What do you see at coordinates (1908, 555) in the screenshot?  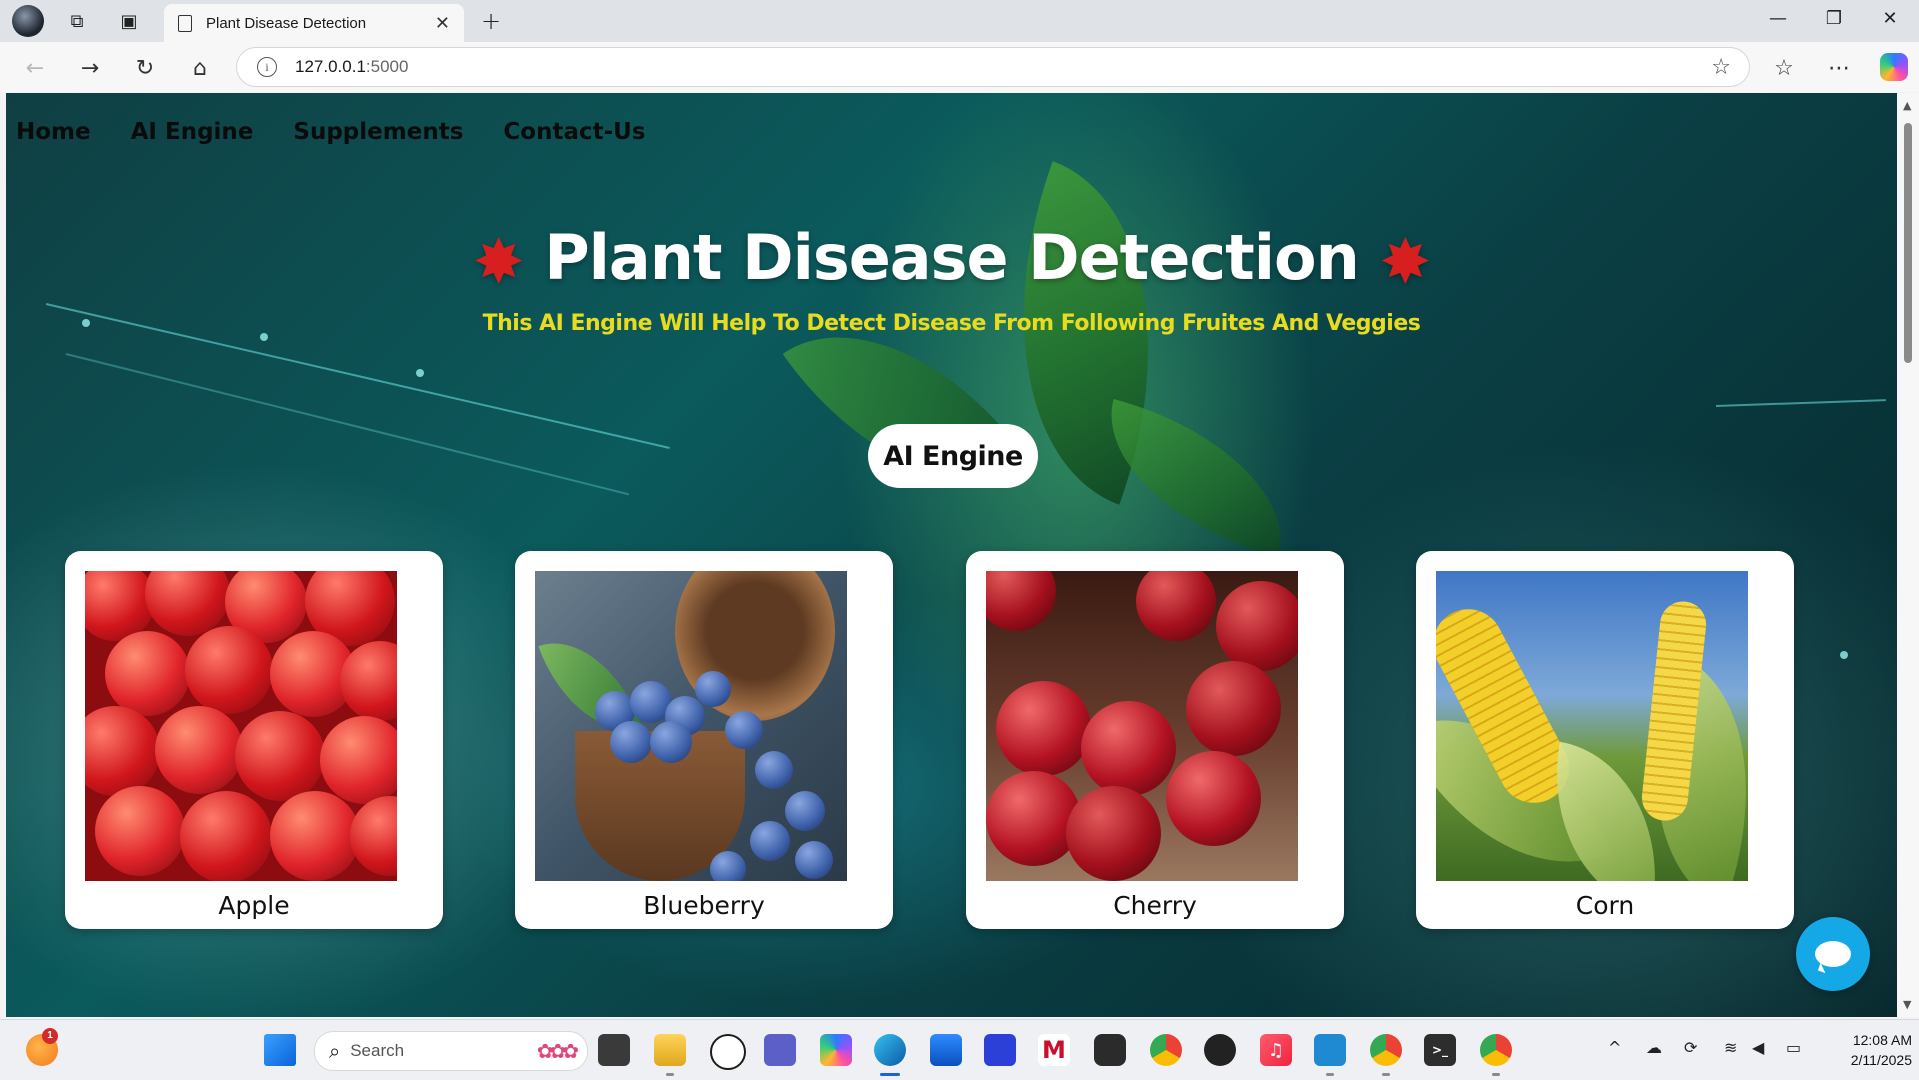 I see `page-scrollbar: ▲ ▼` at bounding box center [1908, 555].